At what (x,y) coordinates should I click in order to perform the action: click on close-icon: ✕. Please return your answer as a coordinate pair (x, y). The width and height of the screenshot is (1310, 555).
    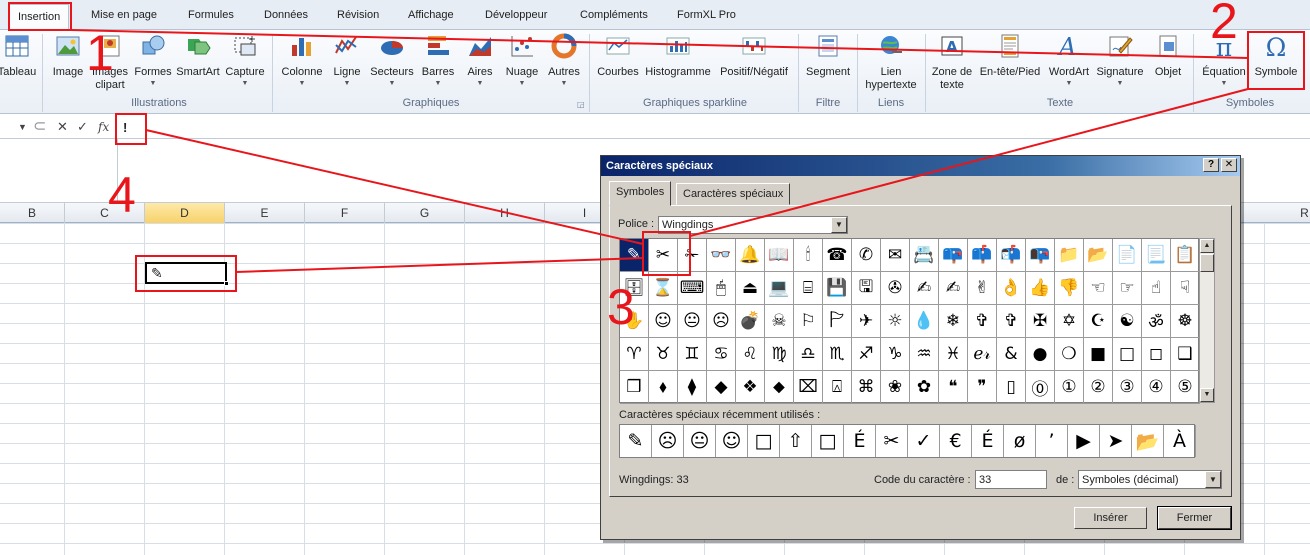
    Looking at the image, I should click on (1229, 165).